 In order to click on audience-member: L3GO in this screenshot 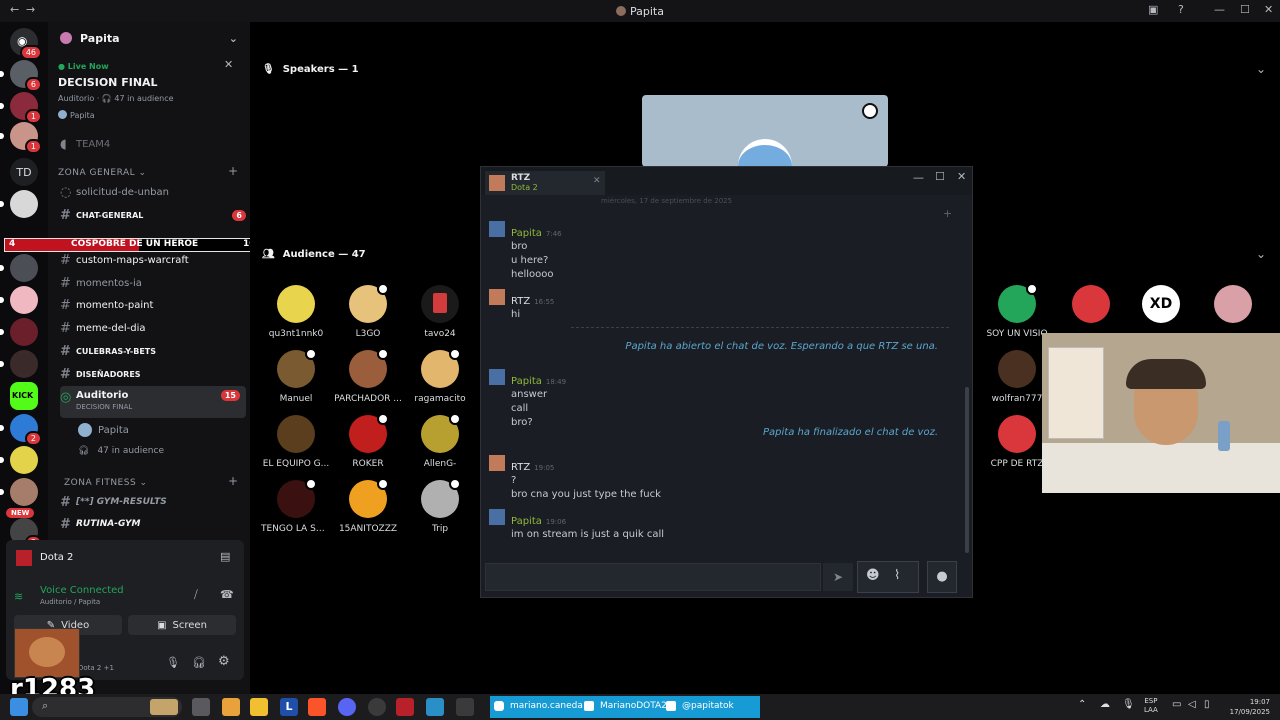, I will do `click(368, 311)`.